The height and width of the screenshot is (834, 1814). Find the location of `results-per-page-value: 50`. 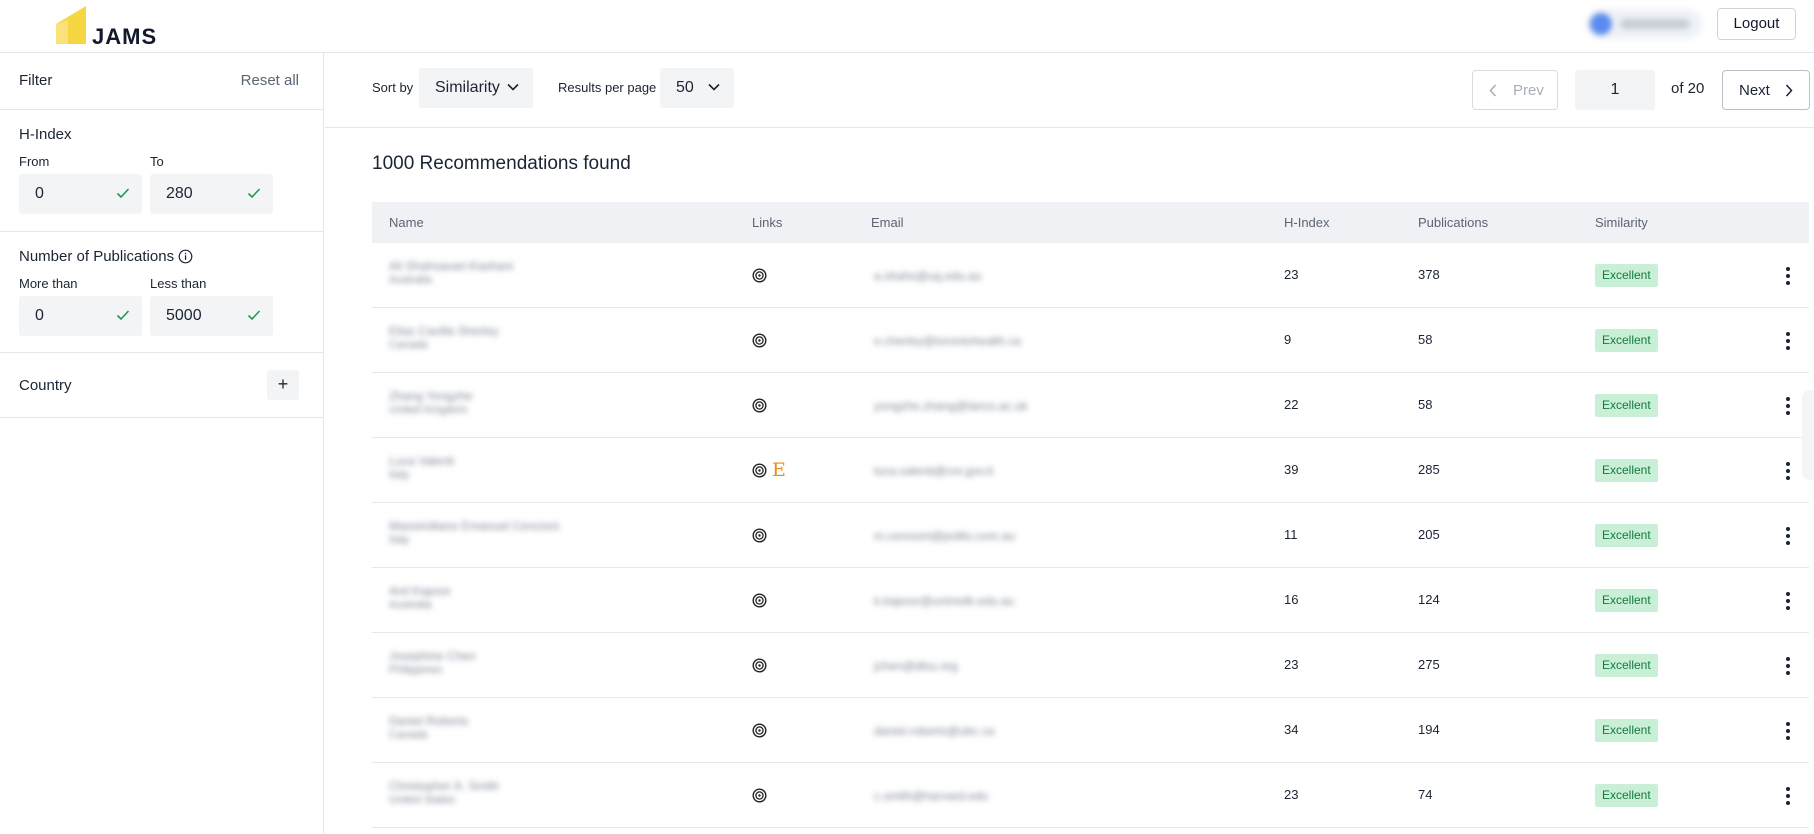

results-per-page-value: 50 is located at coordinates (685, 87).